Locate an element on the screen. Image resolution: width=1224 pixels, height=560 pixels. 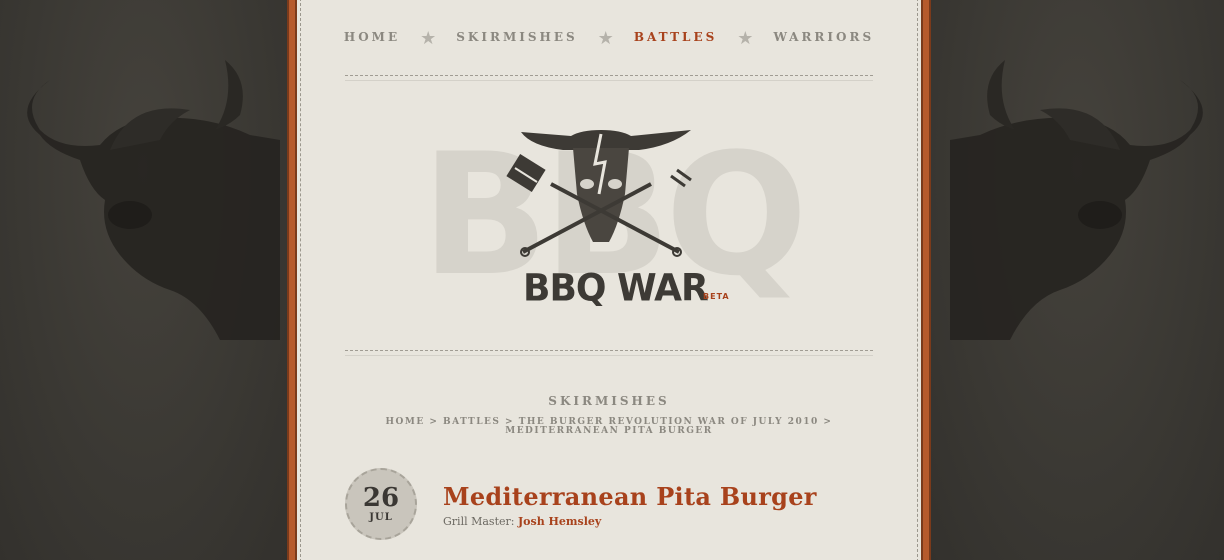
main-nav: HOME ★ SKIRMISHES ★ BATTLES ★ WARRIORS is located at coordinates (609, 38).